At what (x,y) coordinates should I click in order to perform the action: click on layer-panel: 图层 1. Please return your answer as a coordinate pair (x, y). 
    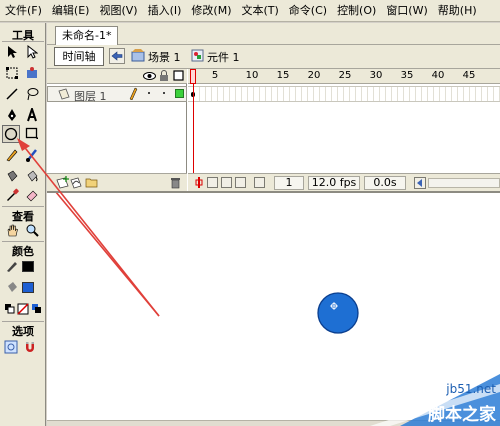
    Looking at the image, I should click on (117, 130).